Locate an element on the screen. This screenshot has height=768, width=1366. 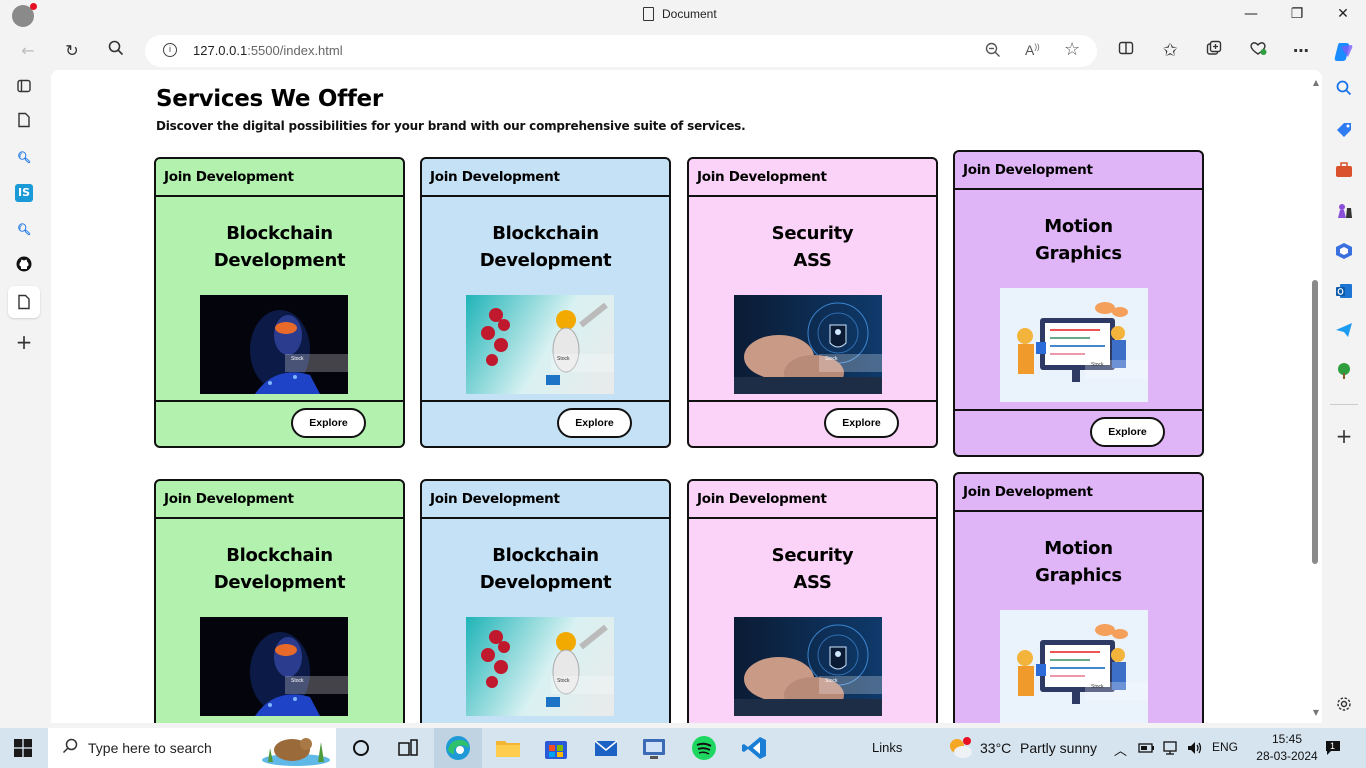
service-card: Join Development Security ASS Stock is located at coordinates (812, 601).